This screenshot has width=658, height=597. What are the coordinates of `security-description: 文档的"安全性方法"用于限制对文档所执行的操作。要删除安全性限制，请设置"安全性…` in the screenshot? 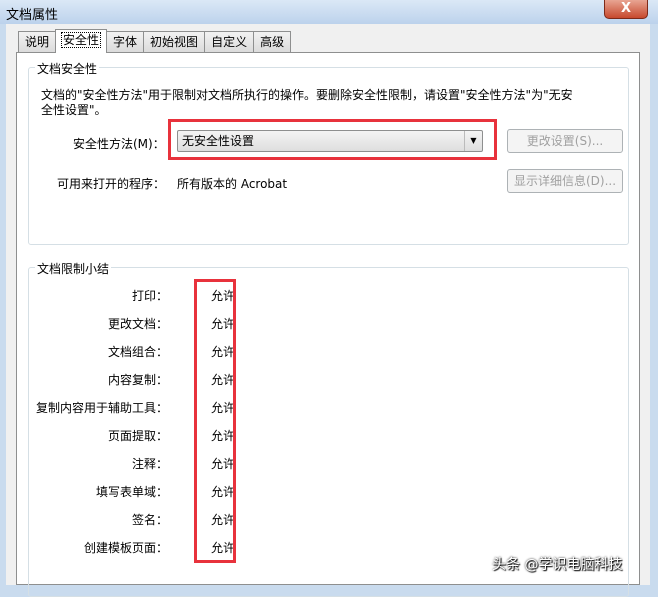 It's located at (307, 102).